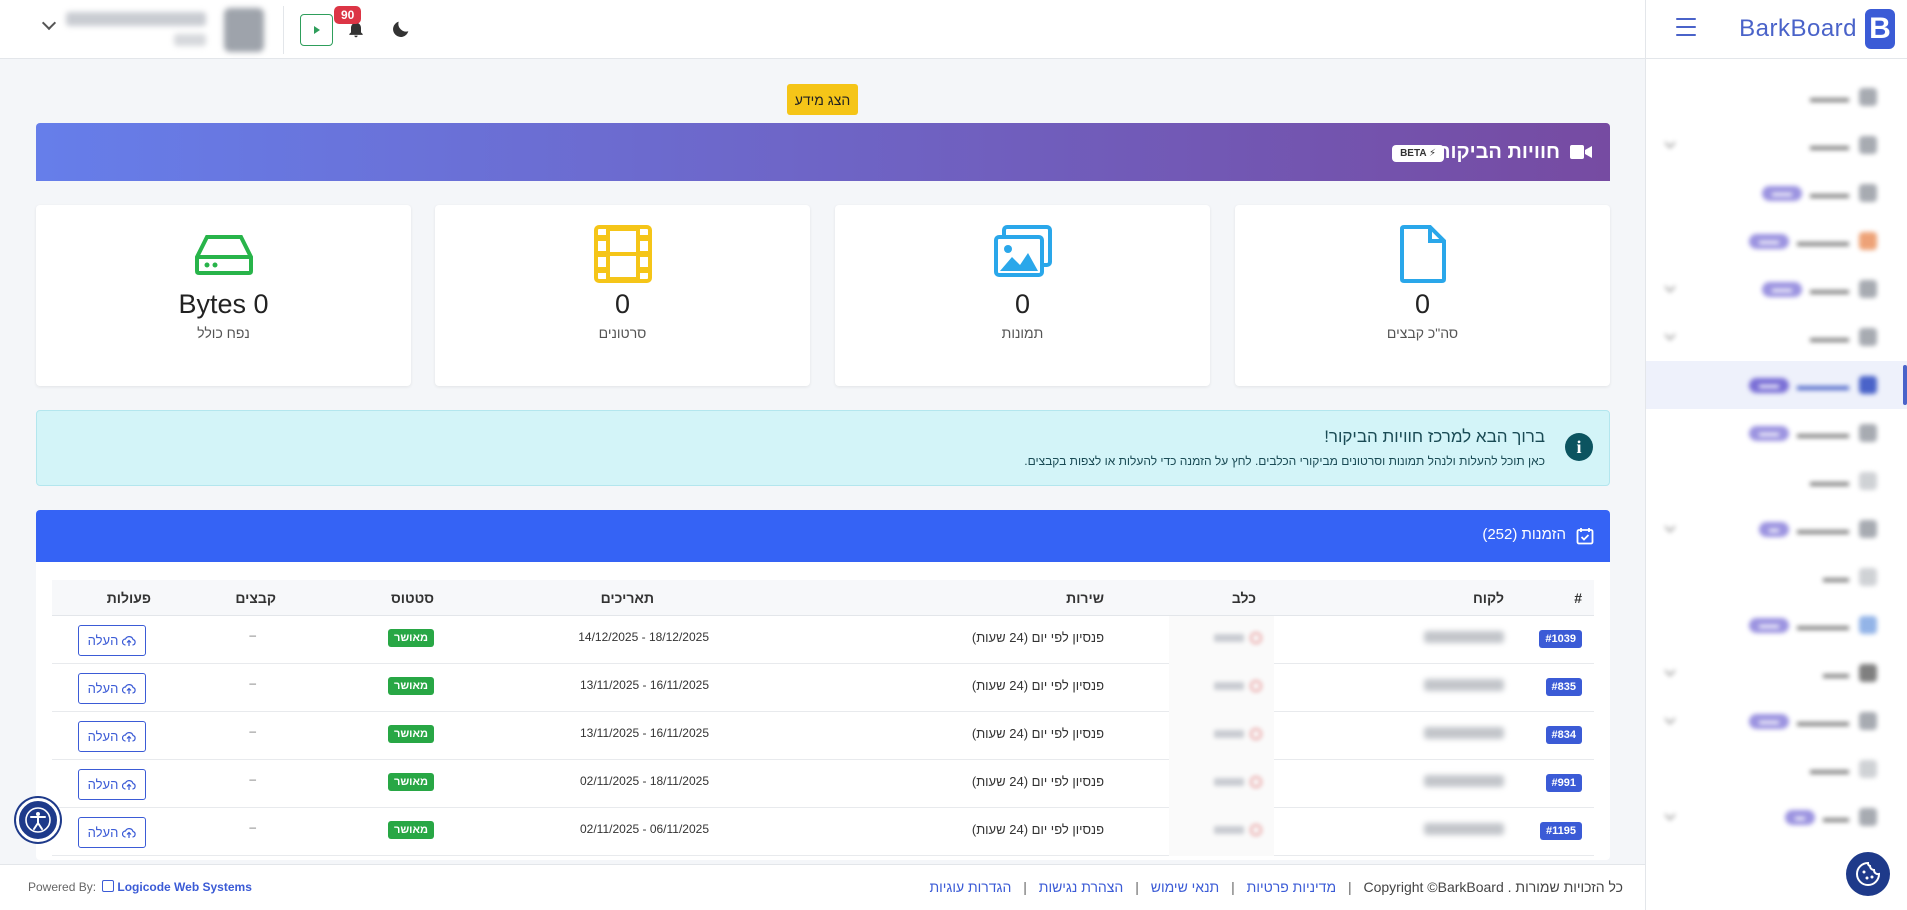 The height and width of the screenshot is (910, 1907). I want to click on order-id-badge: #1195, so click(1561, 831).